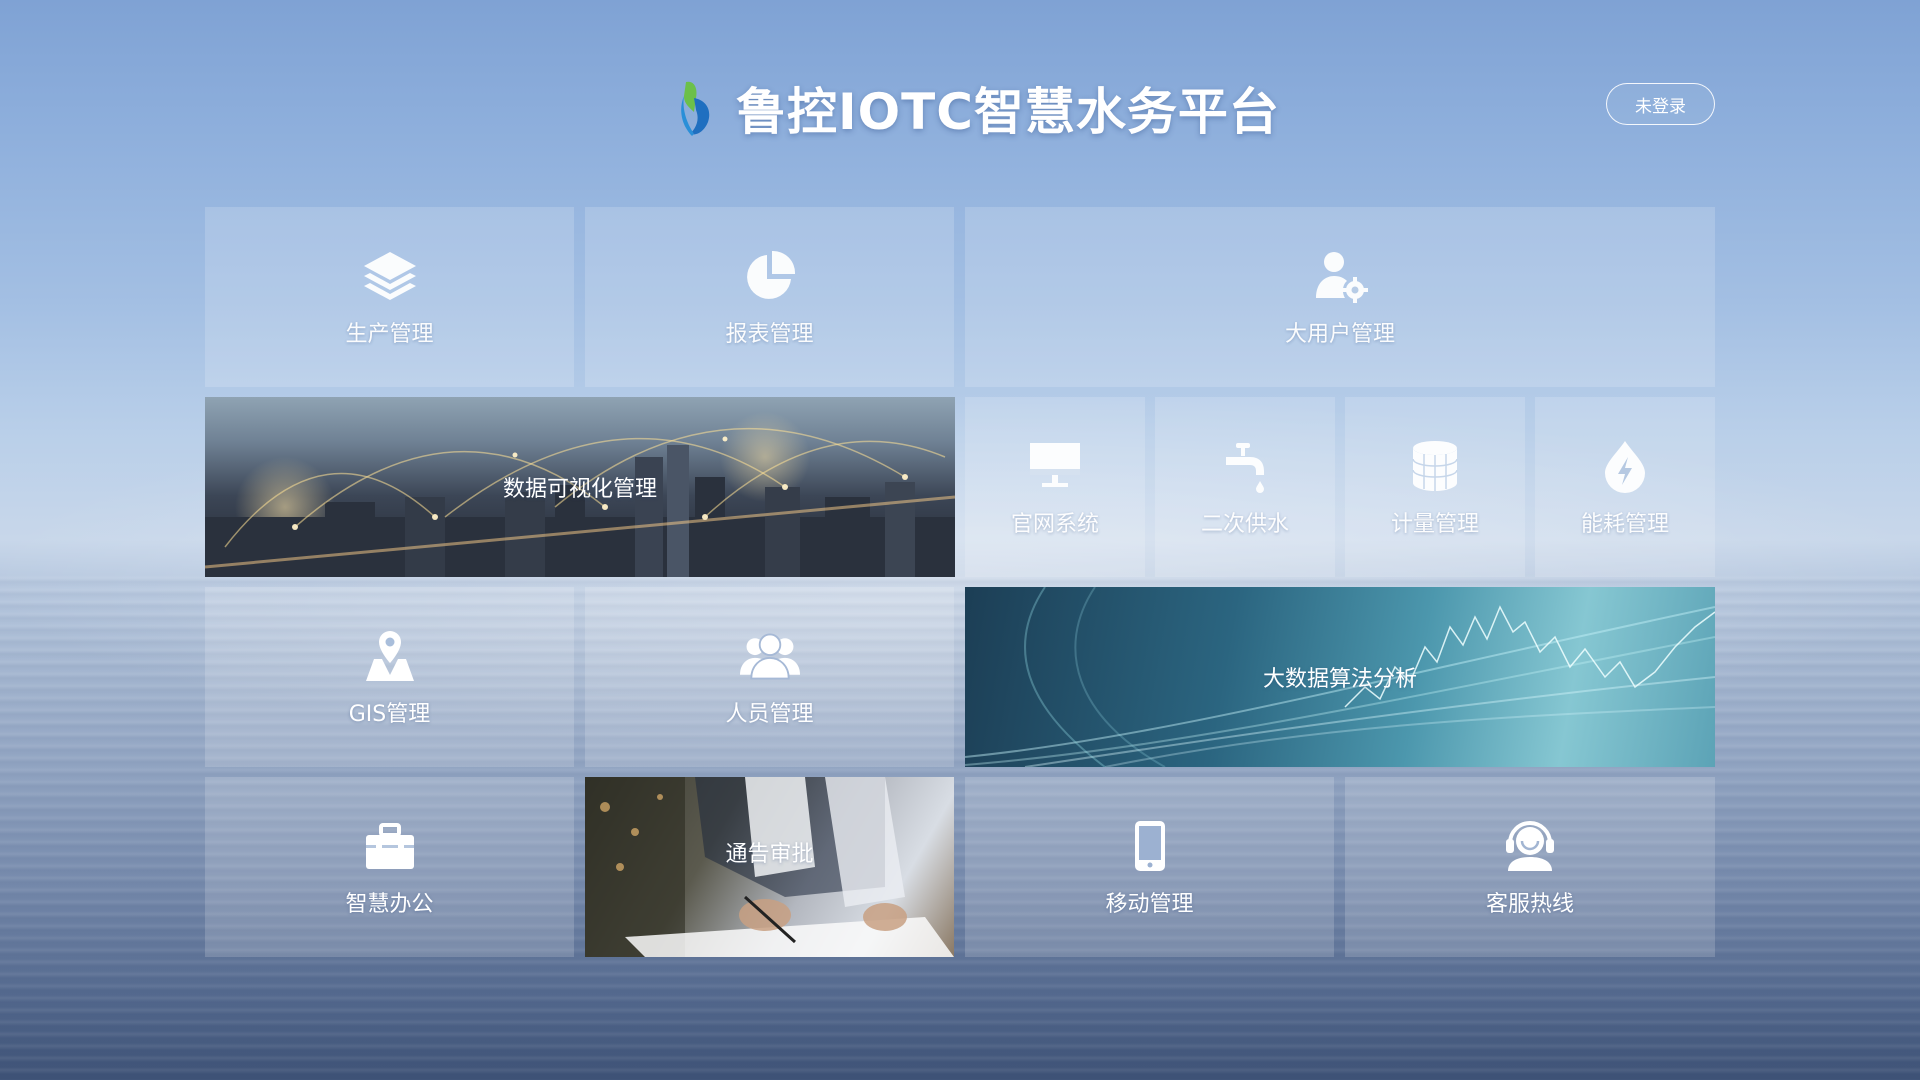 Image resolution: width=1920 pixels, height=1080 pixels. Describe the element at coordinates (770, 276) in the screenshot. I see `pie-chart-icon` at that location.